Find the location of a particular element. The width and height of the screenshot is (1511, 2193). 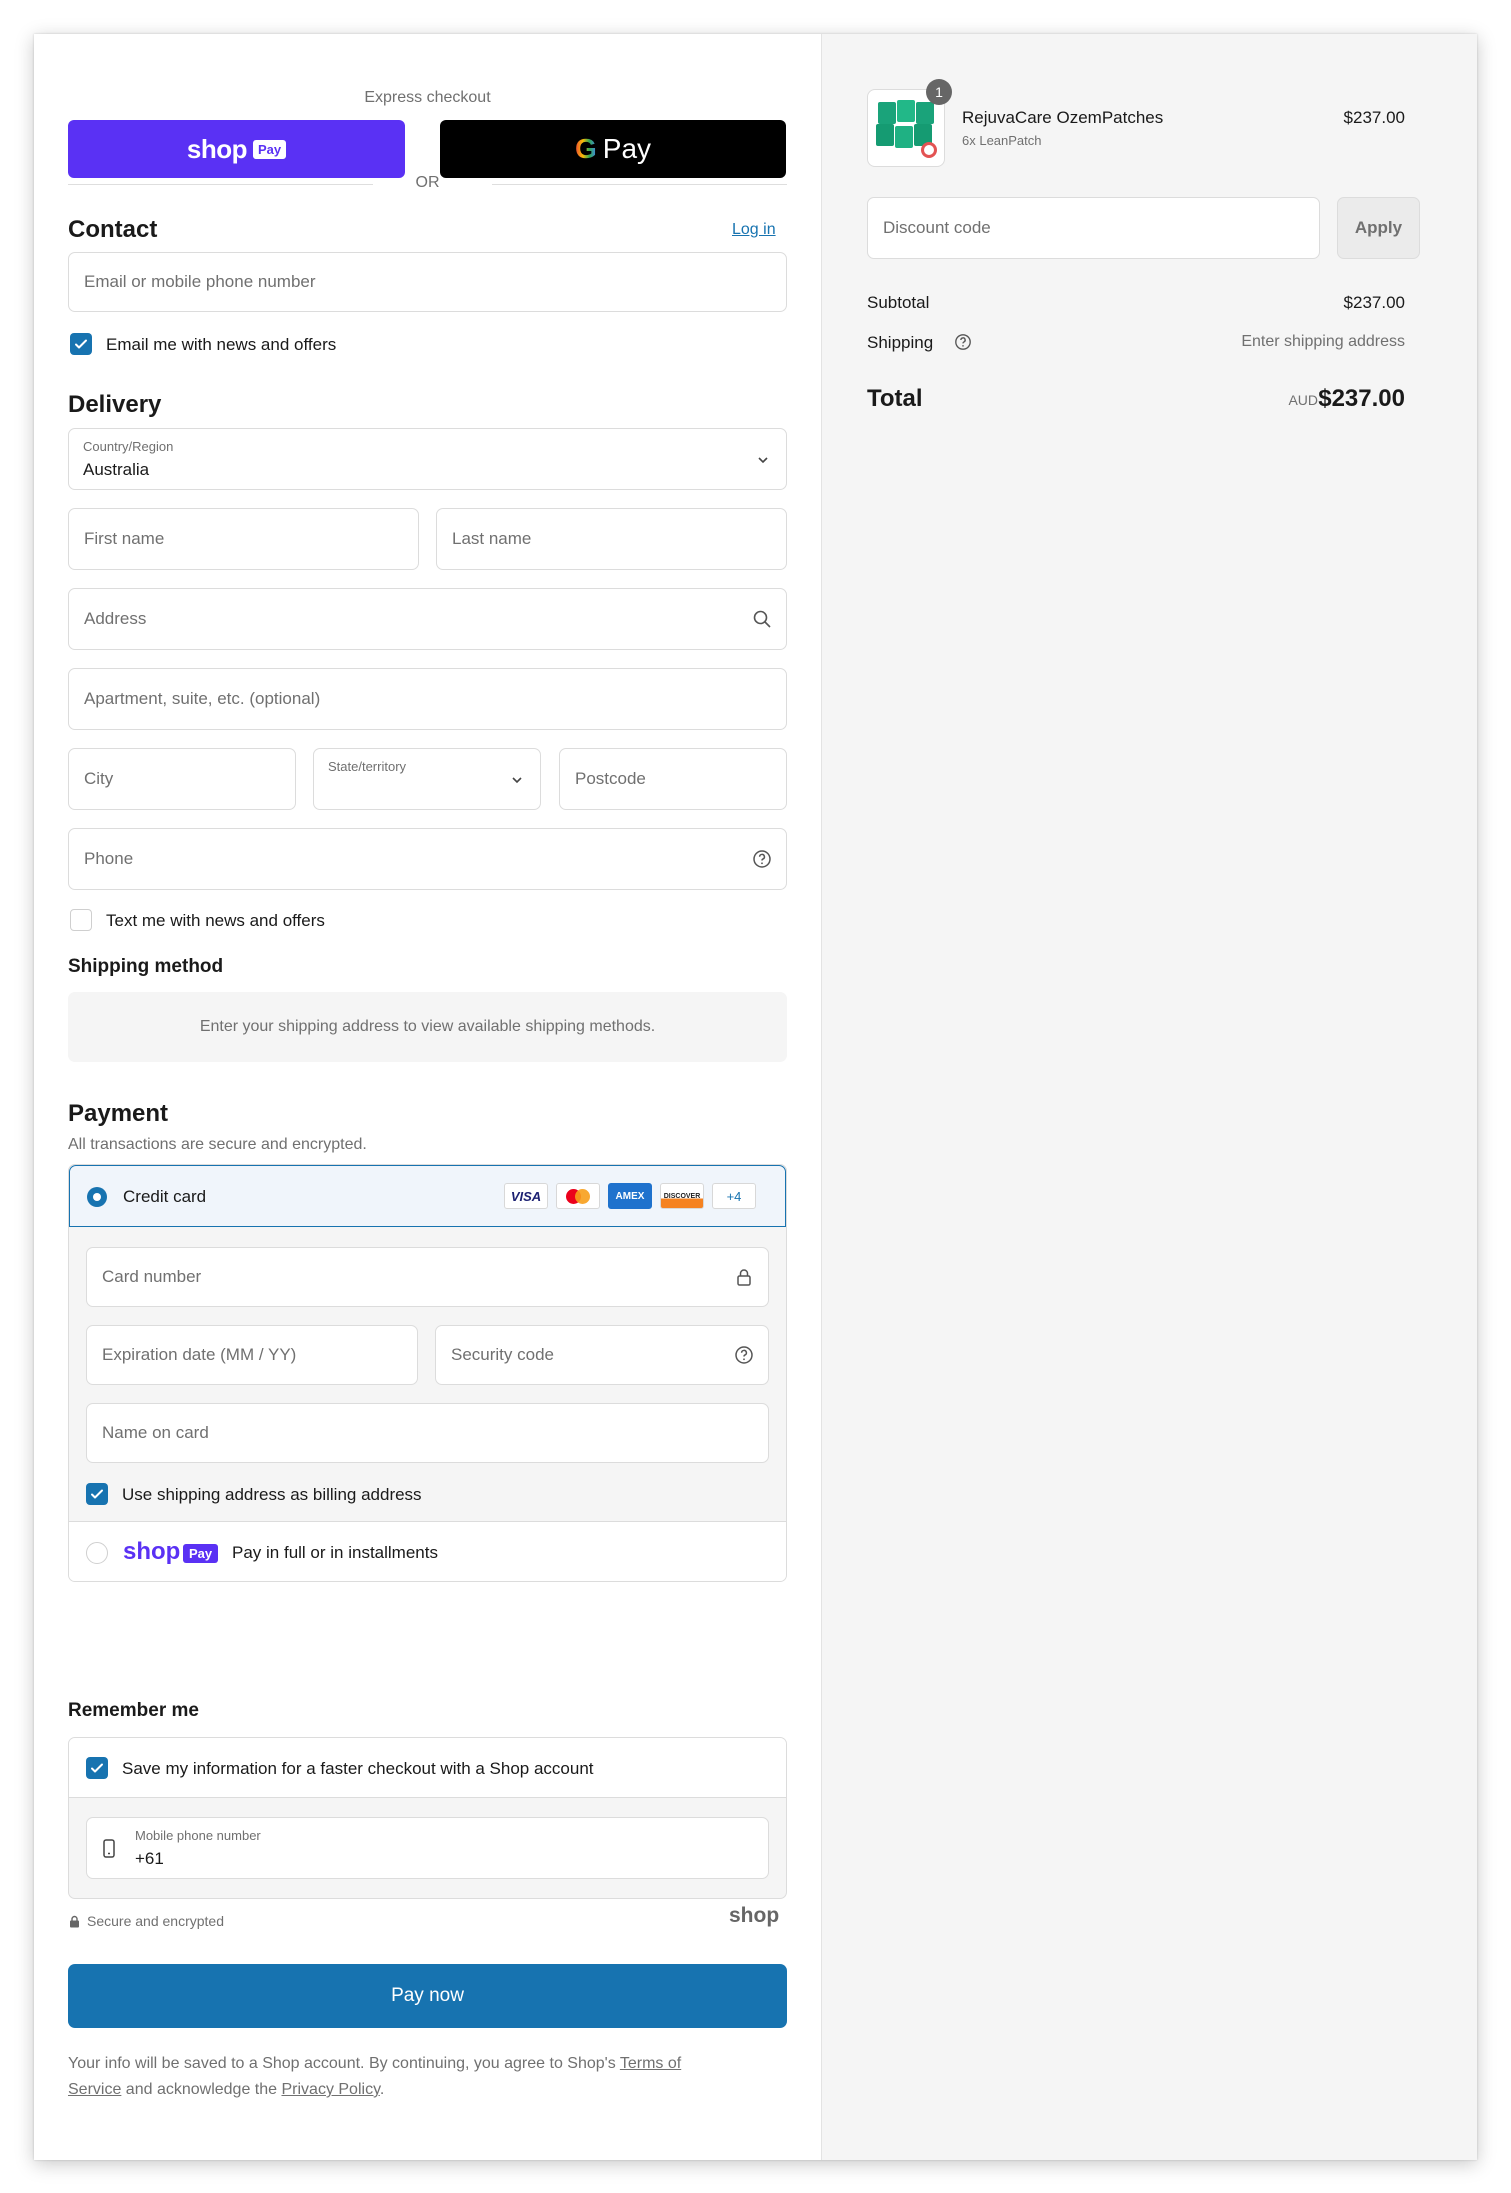

billing-checkbox is located at coordinates (97, 1494).